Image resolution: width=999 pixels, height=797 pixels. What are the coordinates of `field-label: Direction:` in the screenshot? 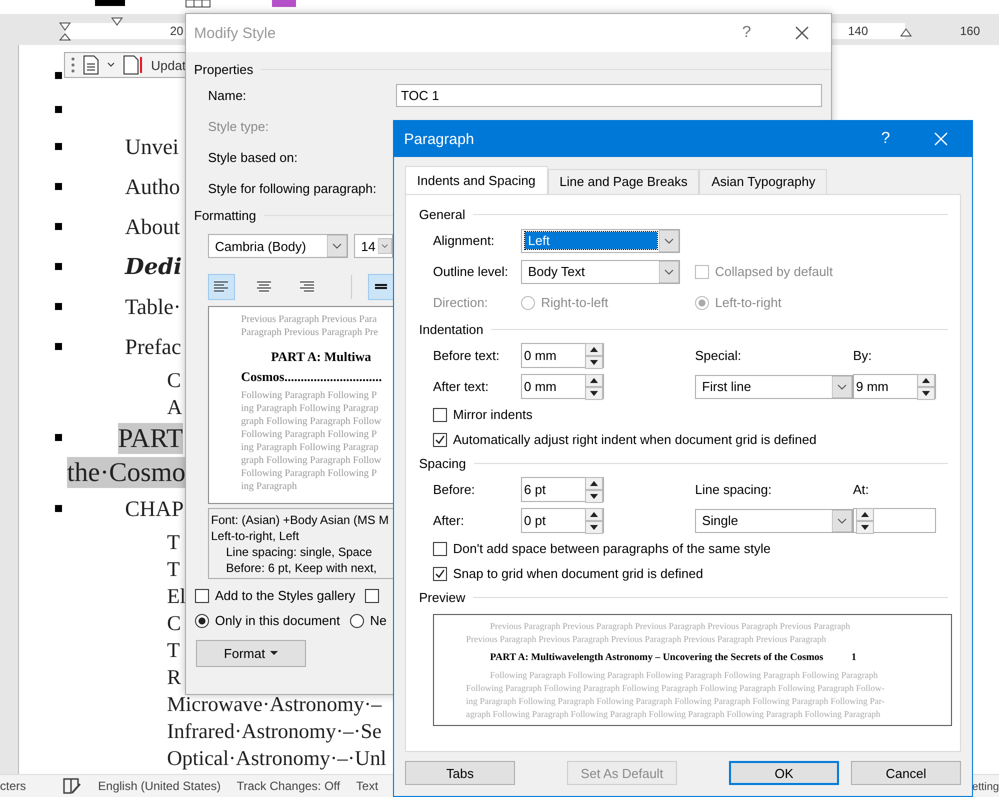 It's located at (461, 302).